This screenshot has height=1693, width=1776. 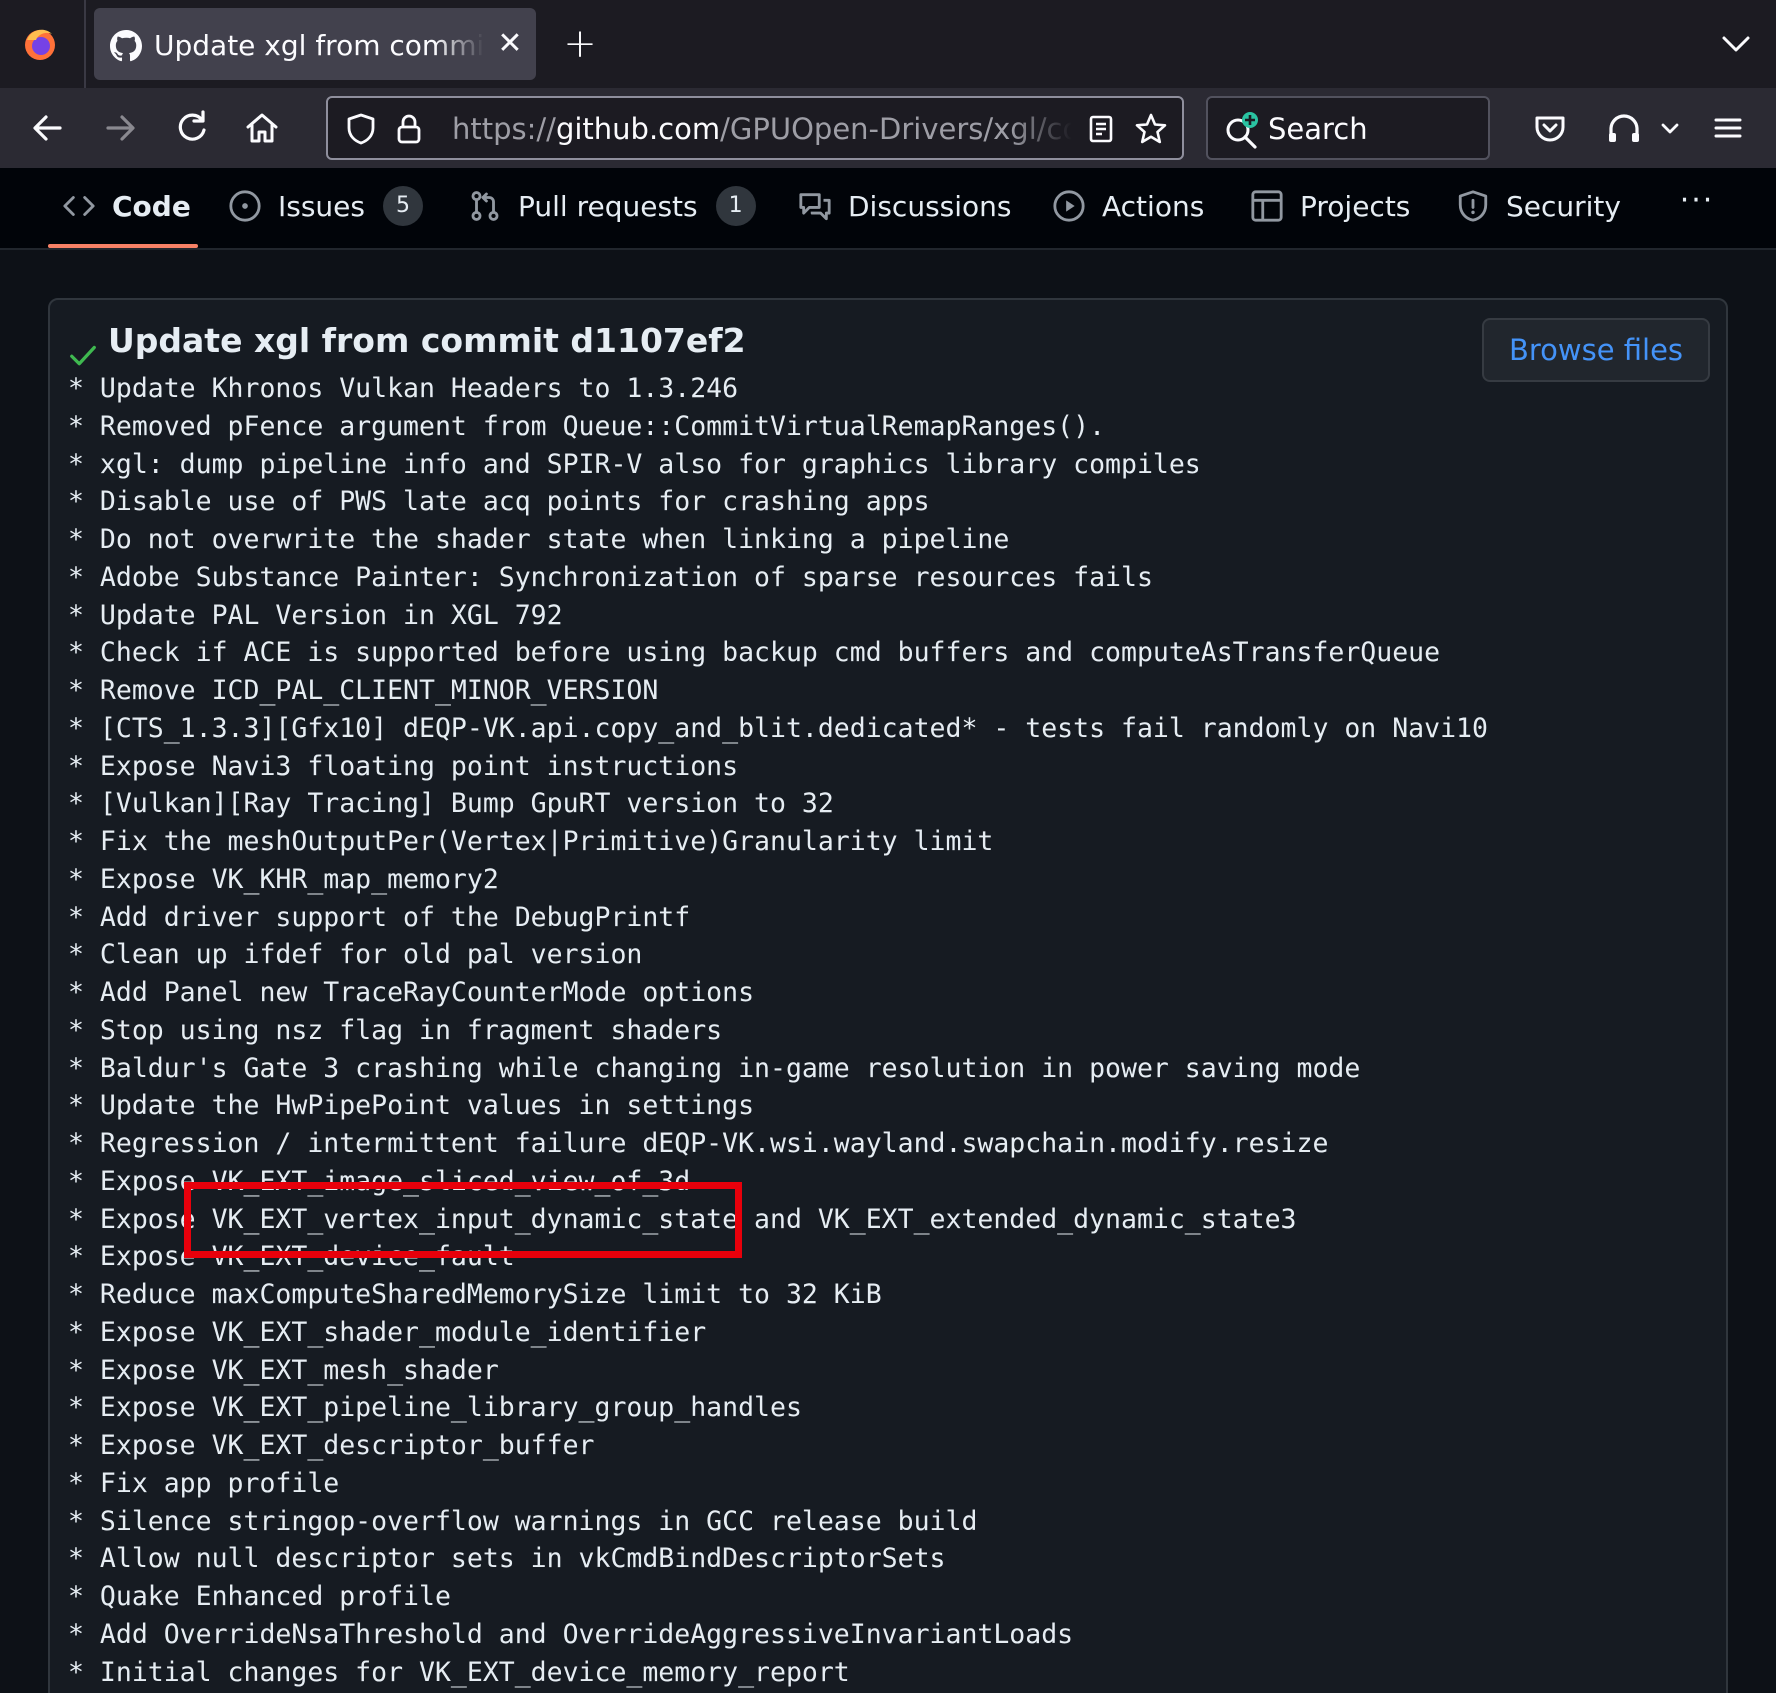 I want to click on tab-issues: Issues 5, so click(x=325, y=206).